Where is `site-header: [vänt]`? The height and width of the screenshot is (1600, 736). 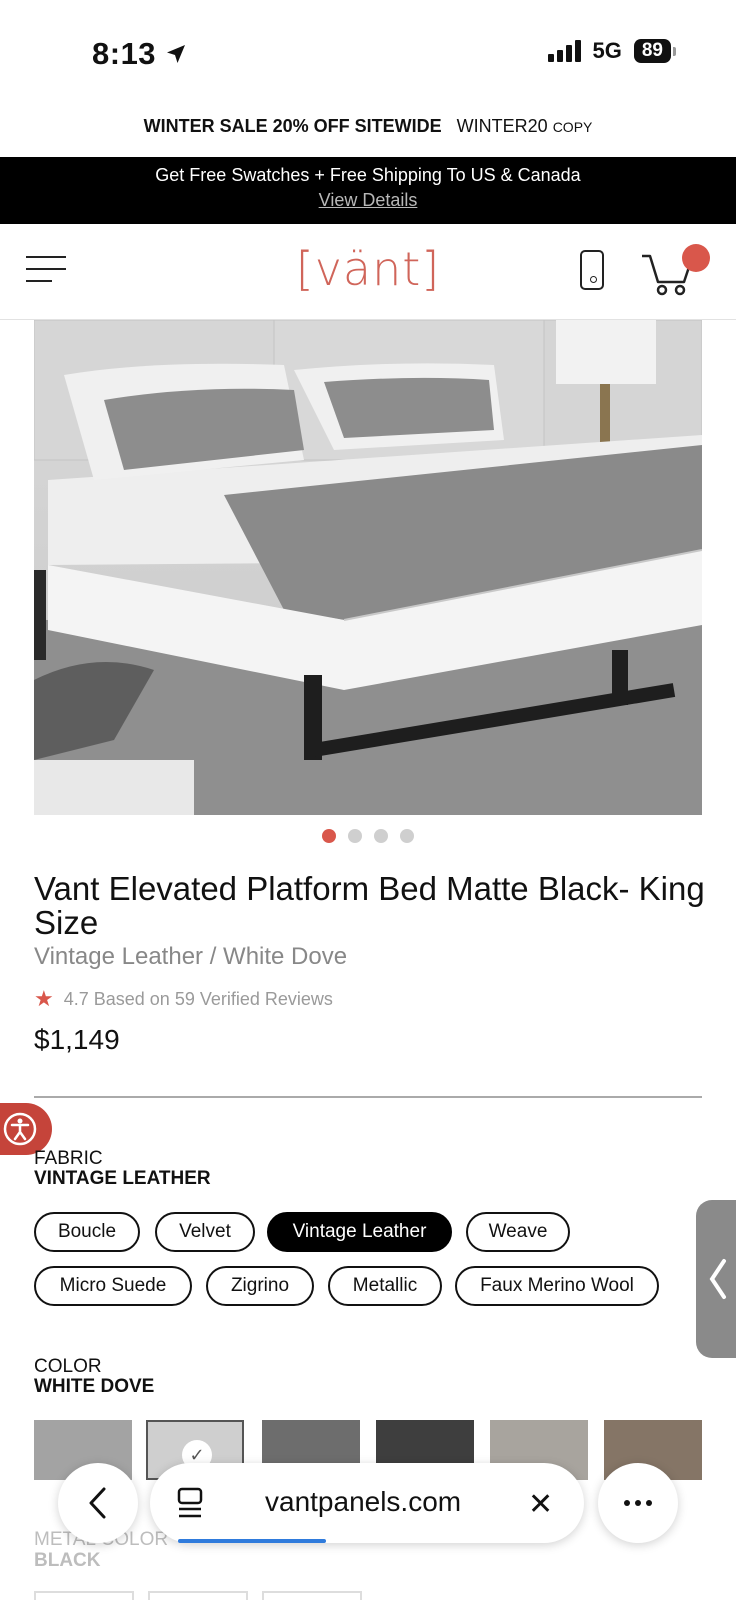
site-header: [vänt] is located at coordinates (368, 272).